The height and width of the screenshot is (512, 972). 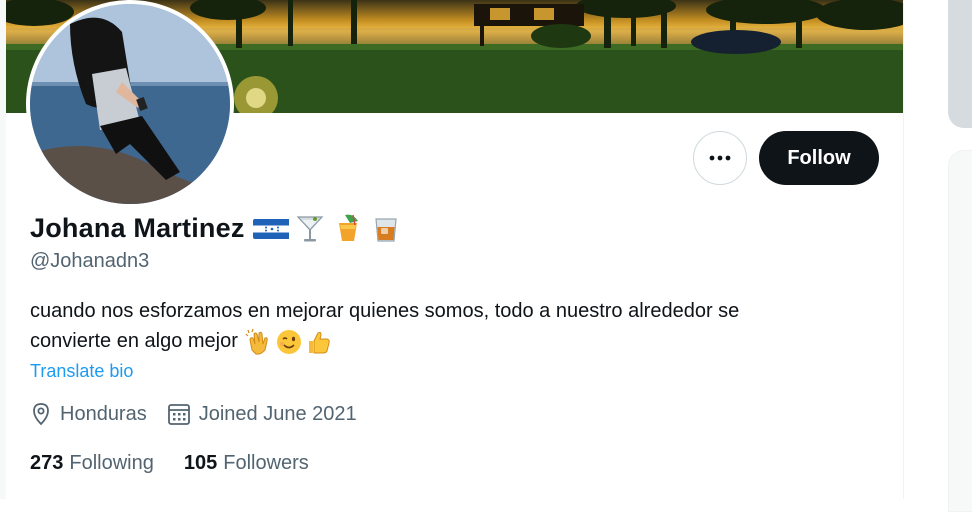 I want to click on clapping-hands-icon, so click(x=257, y=341).